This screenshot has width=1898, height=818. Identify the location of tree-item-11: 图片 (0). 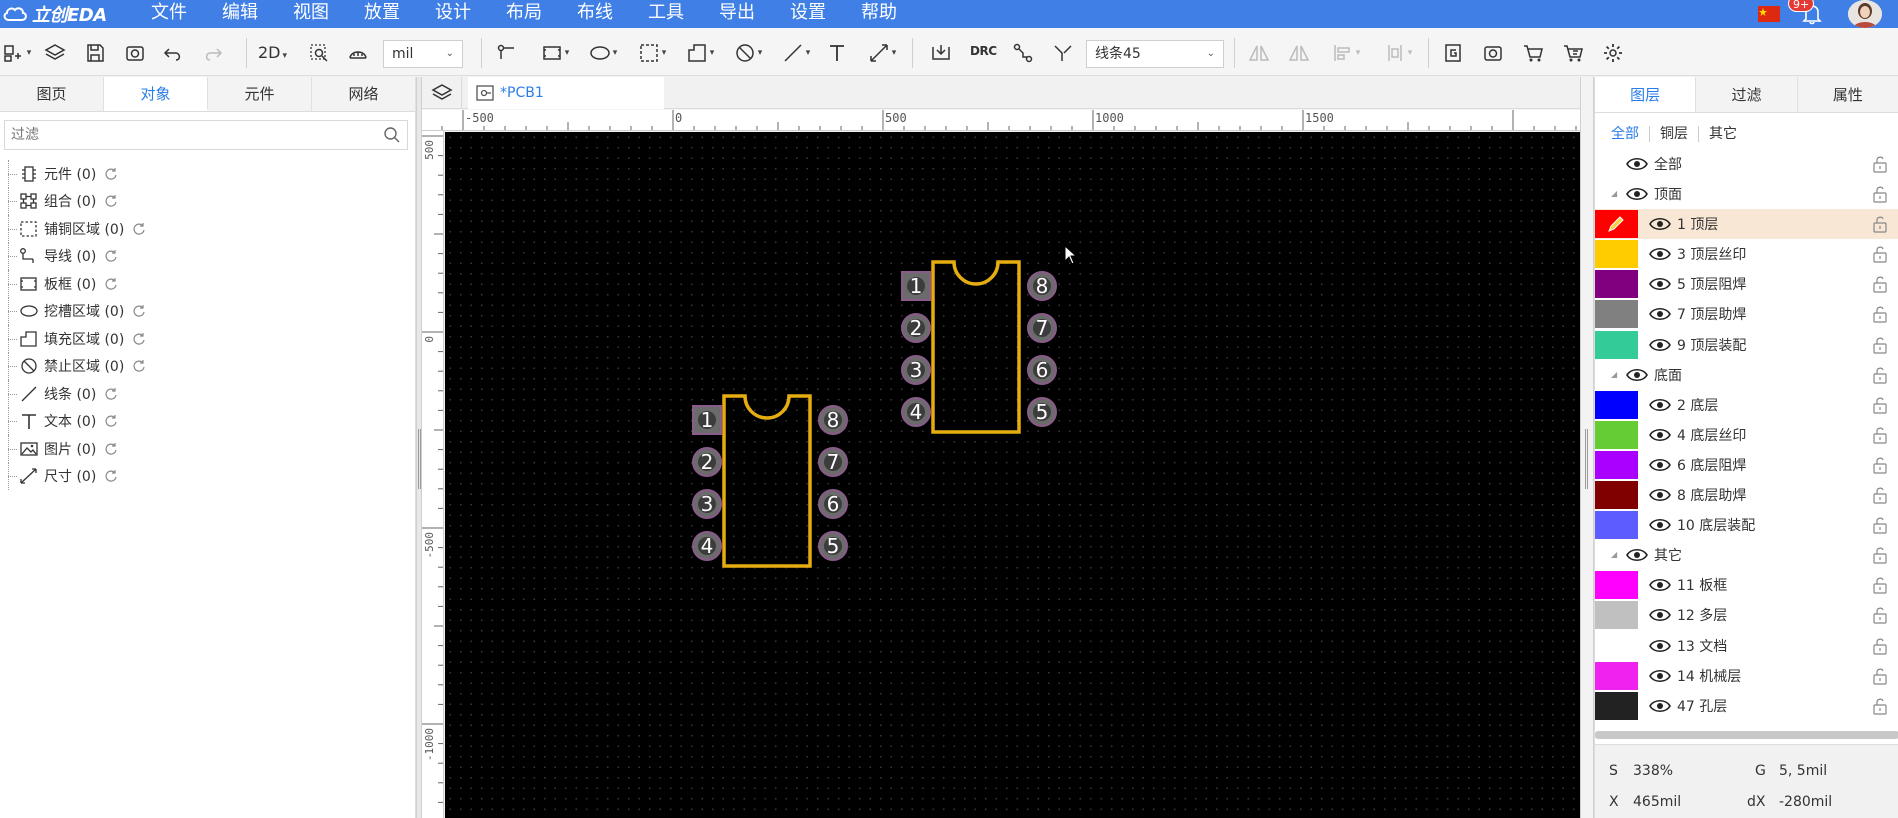
(208, 449).